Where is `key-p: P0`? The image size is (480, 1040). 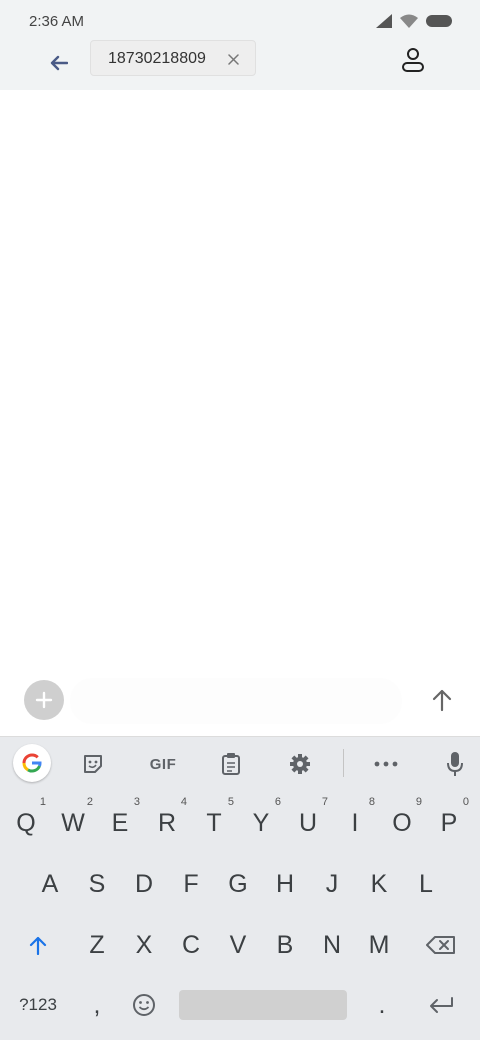 key-p: P0 is located at coordinates (449, 822).